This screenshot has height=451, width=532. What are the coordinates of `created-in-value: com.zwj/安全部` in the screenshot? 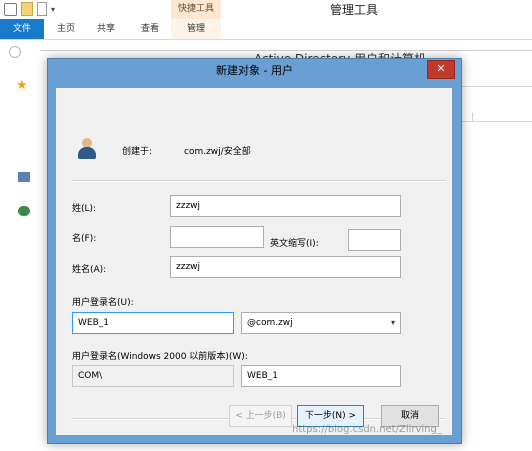 It's located at (217, 152).